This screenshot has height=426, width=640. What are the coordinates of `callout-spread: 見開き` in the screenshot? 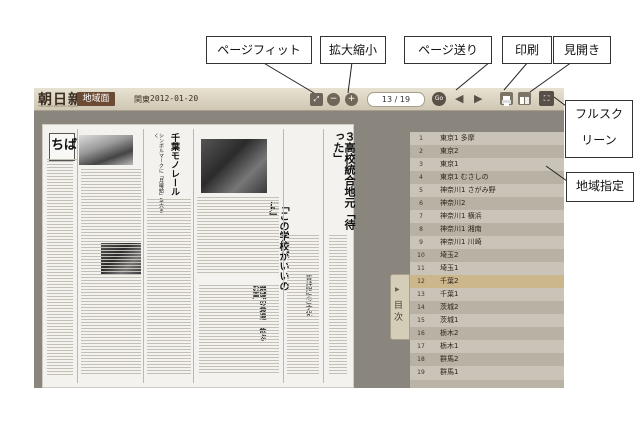 It's located at (582, 50).